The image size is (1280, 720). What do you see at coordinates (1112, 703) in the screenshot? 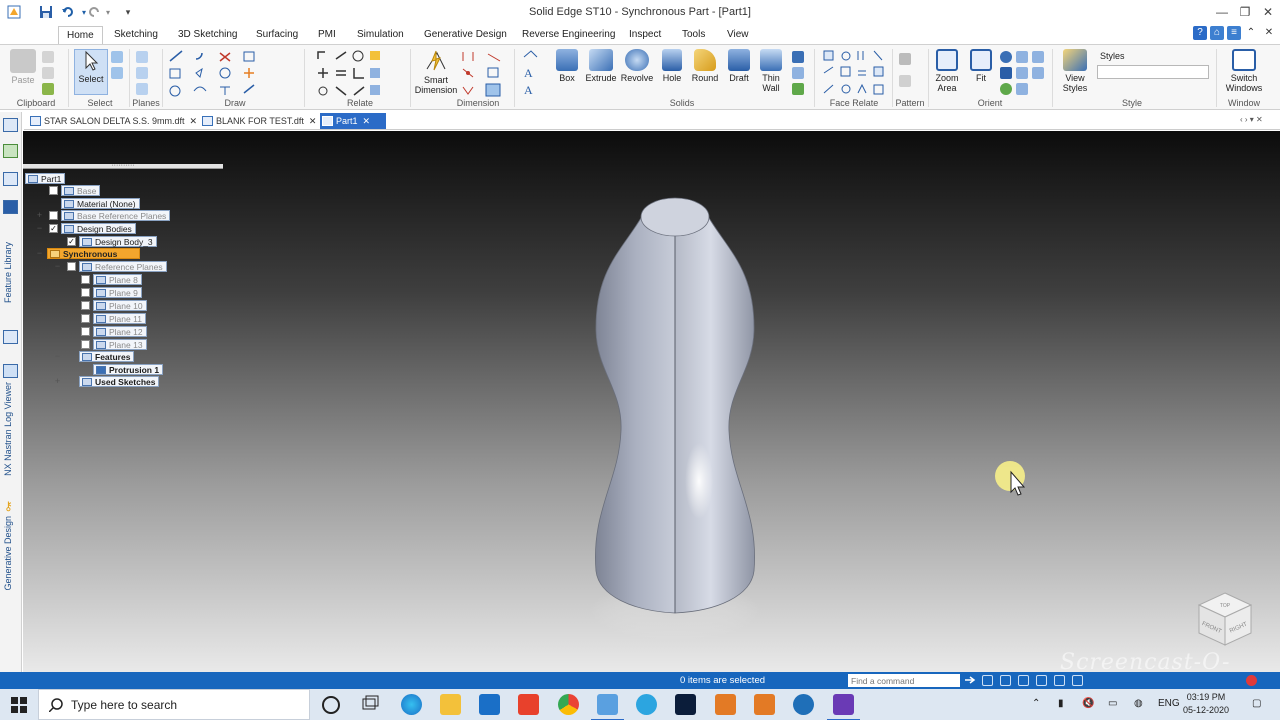
I see `battery-icon: ▭` at bounding box center [1112, 703].